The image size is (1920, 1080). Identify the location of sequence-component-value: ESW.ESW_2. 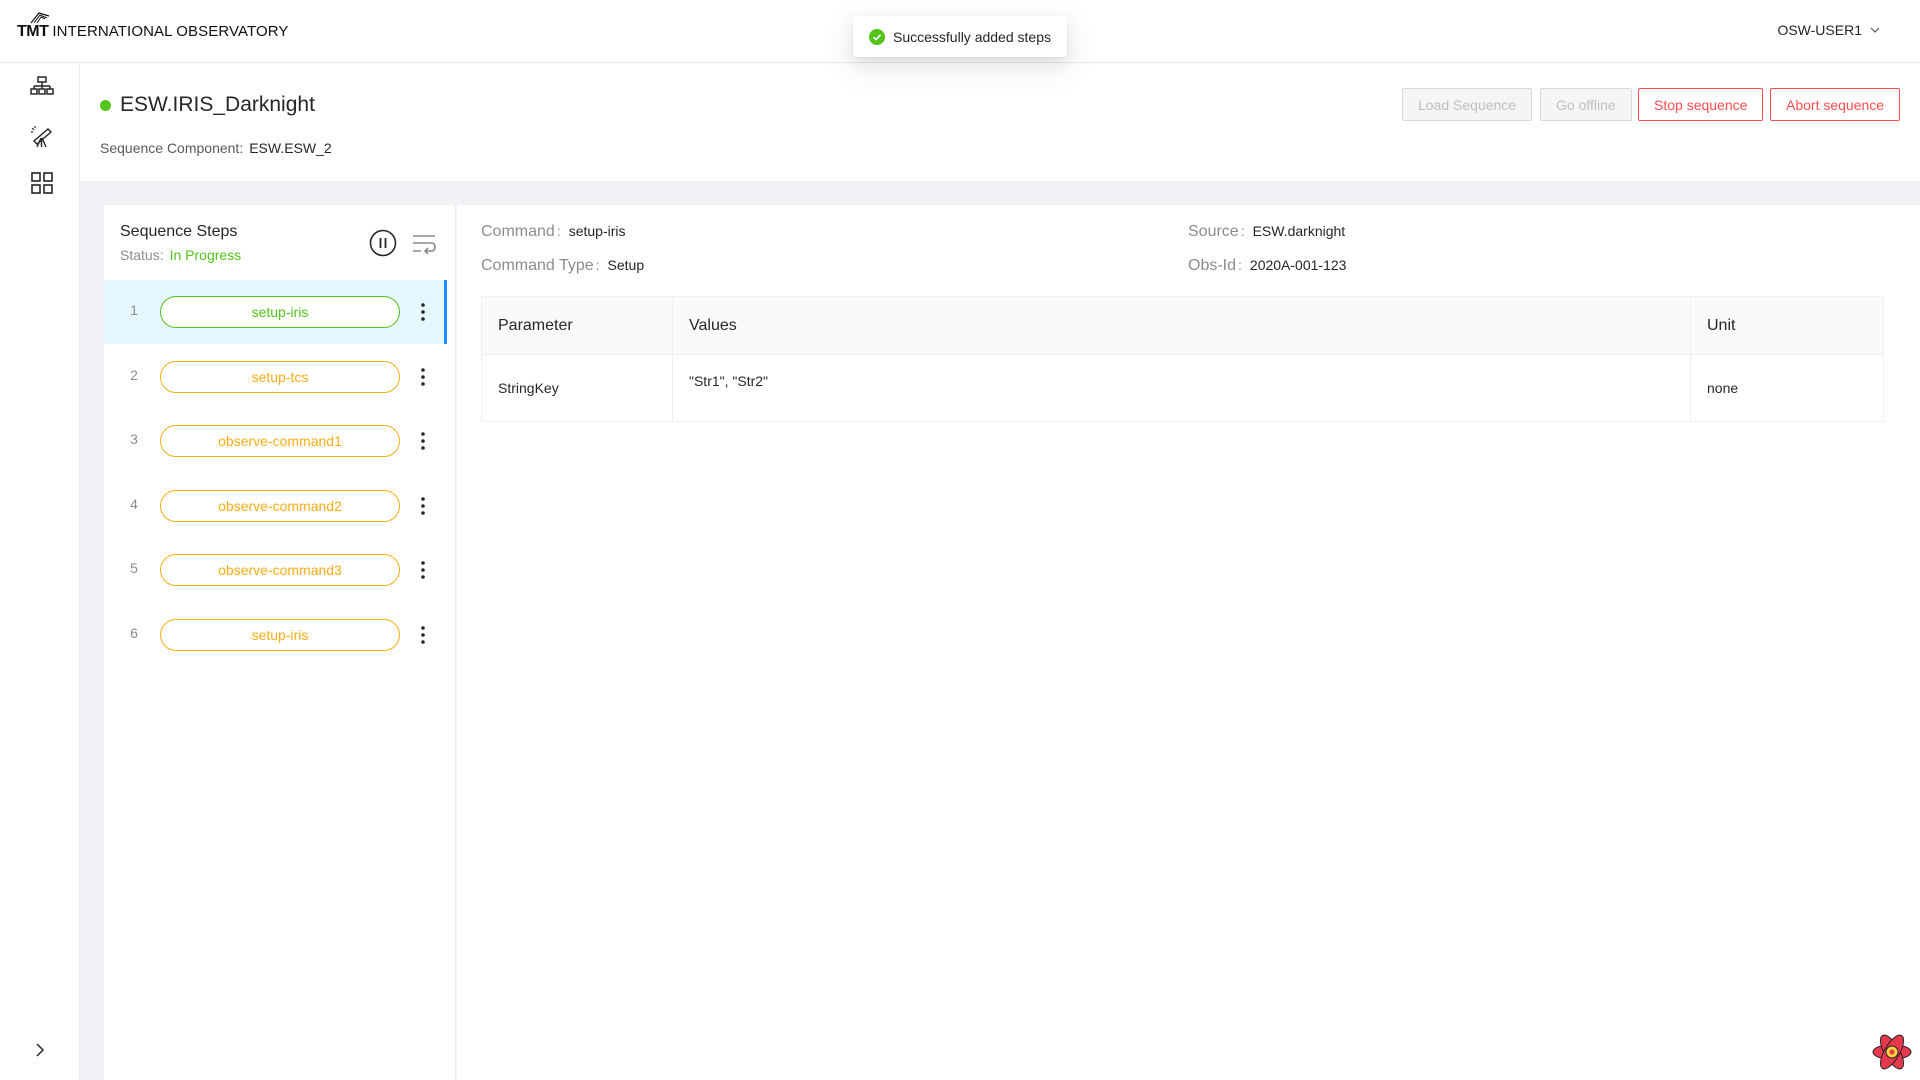
(290, 148).